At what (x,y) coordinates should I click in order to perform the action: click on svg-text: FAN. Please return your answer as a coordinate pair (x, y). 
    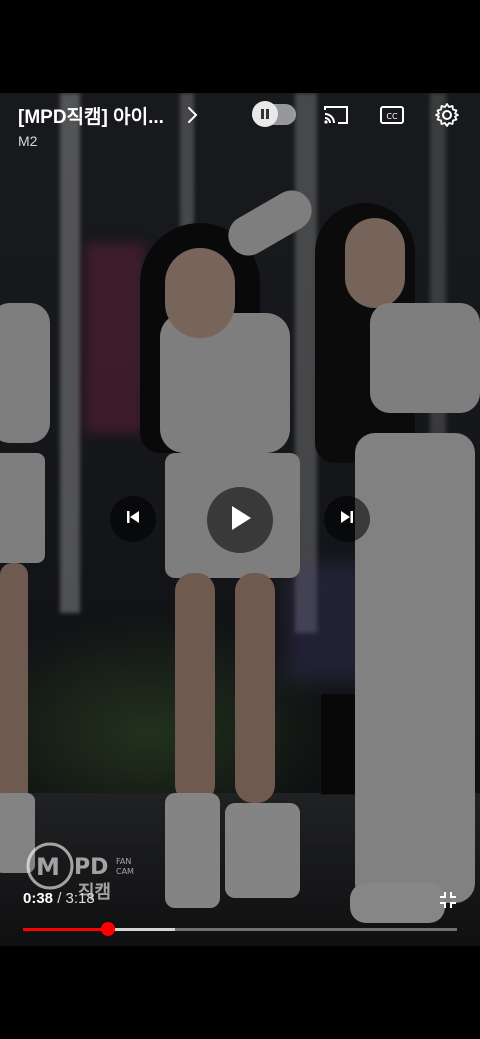
    Looking at the image, I should click on (123, 861).